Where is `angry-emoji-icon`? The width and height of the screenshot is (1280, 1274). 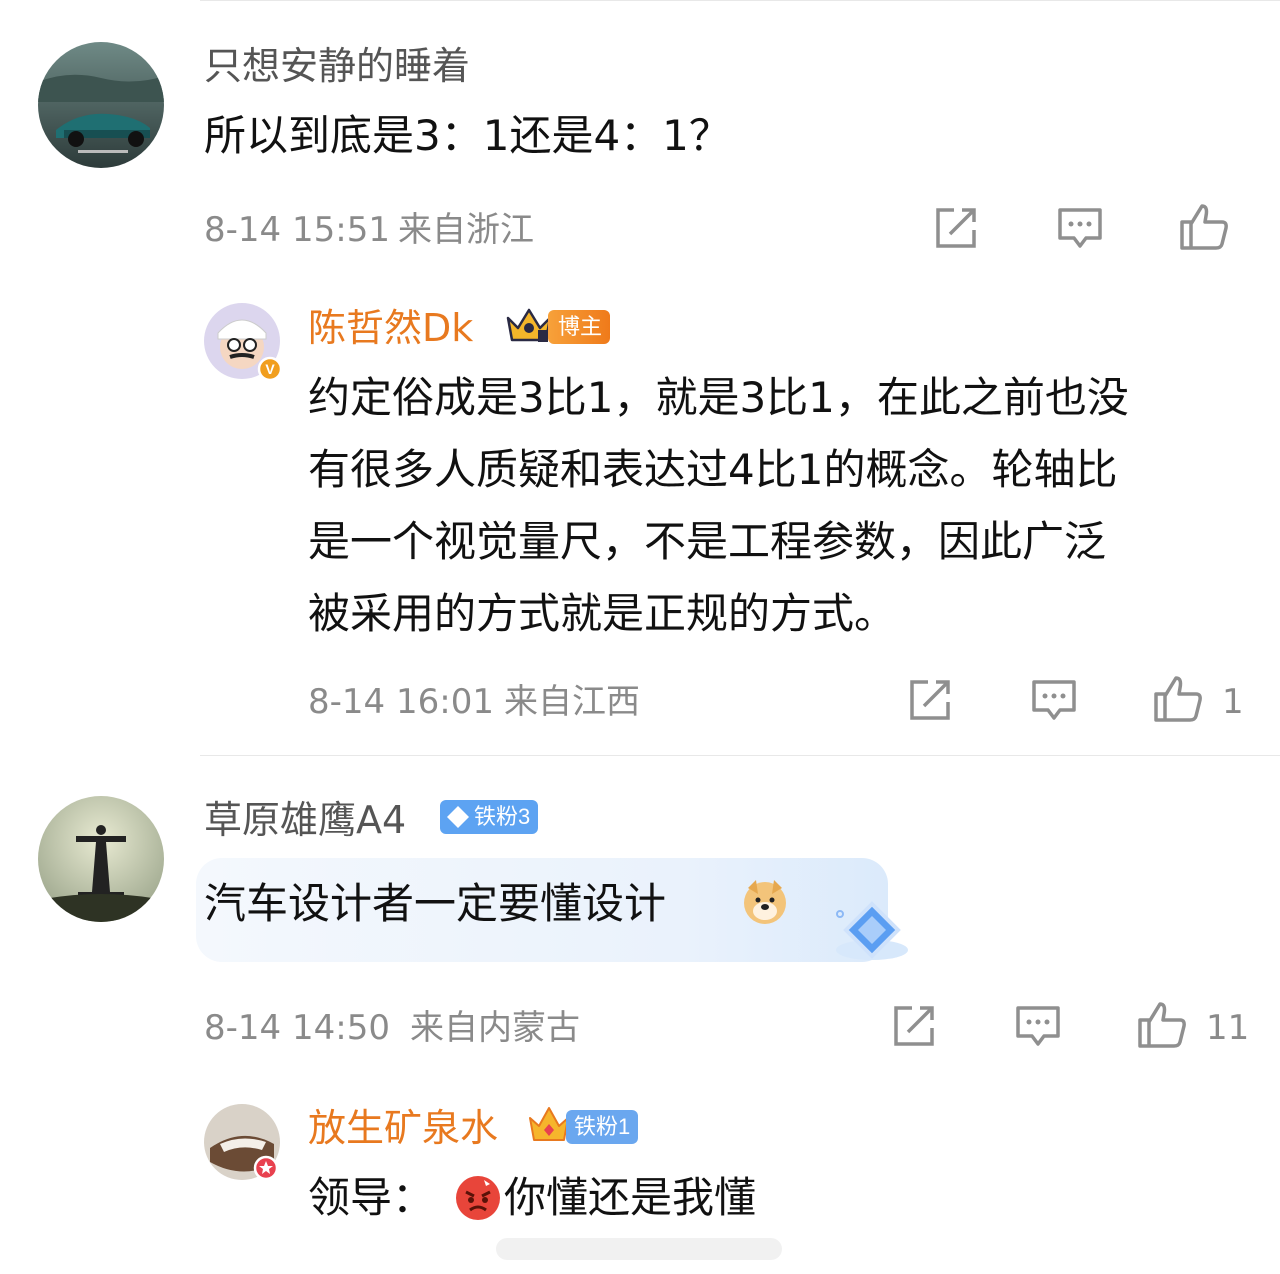 angry-emoji-icon is located at coordinates (478, 1200).